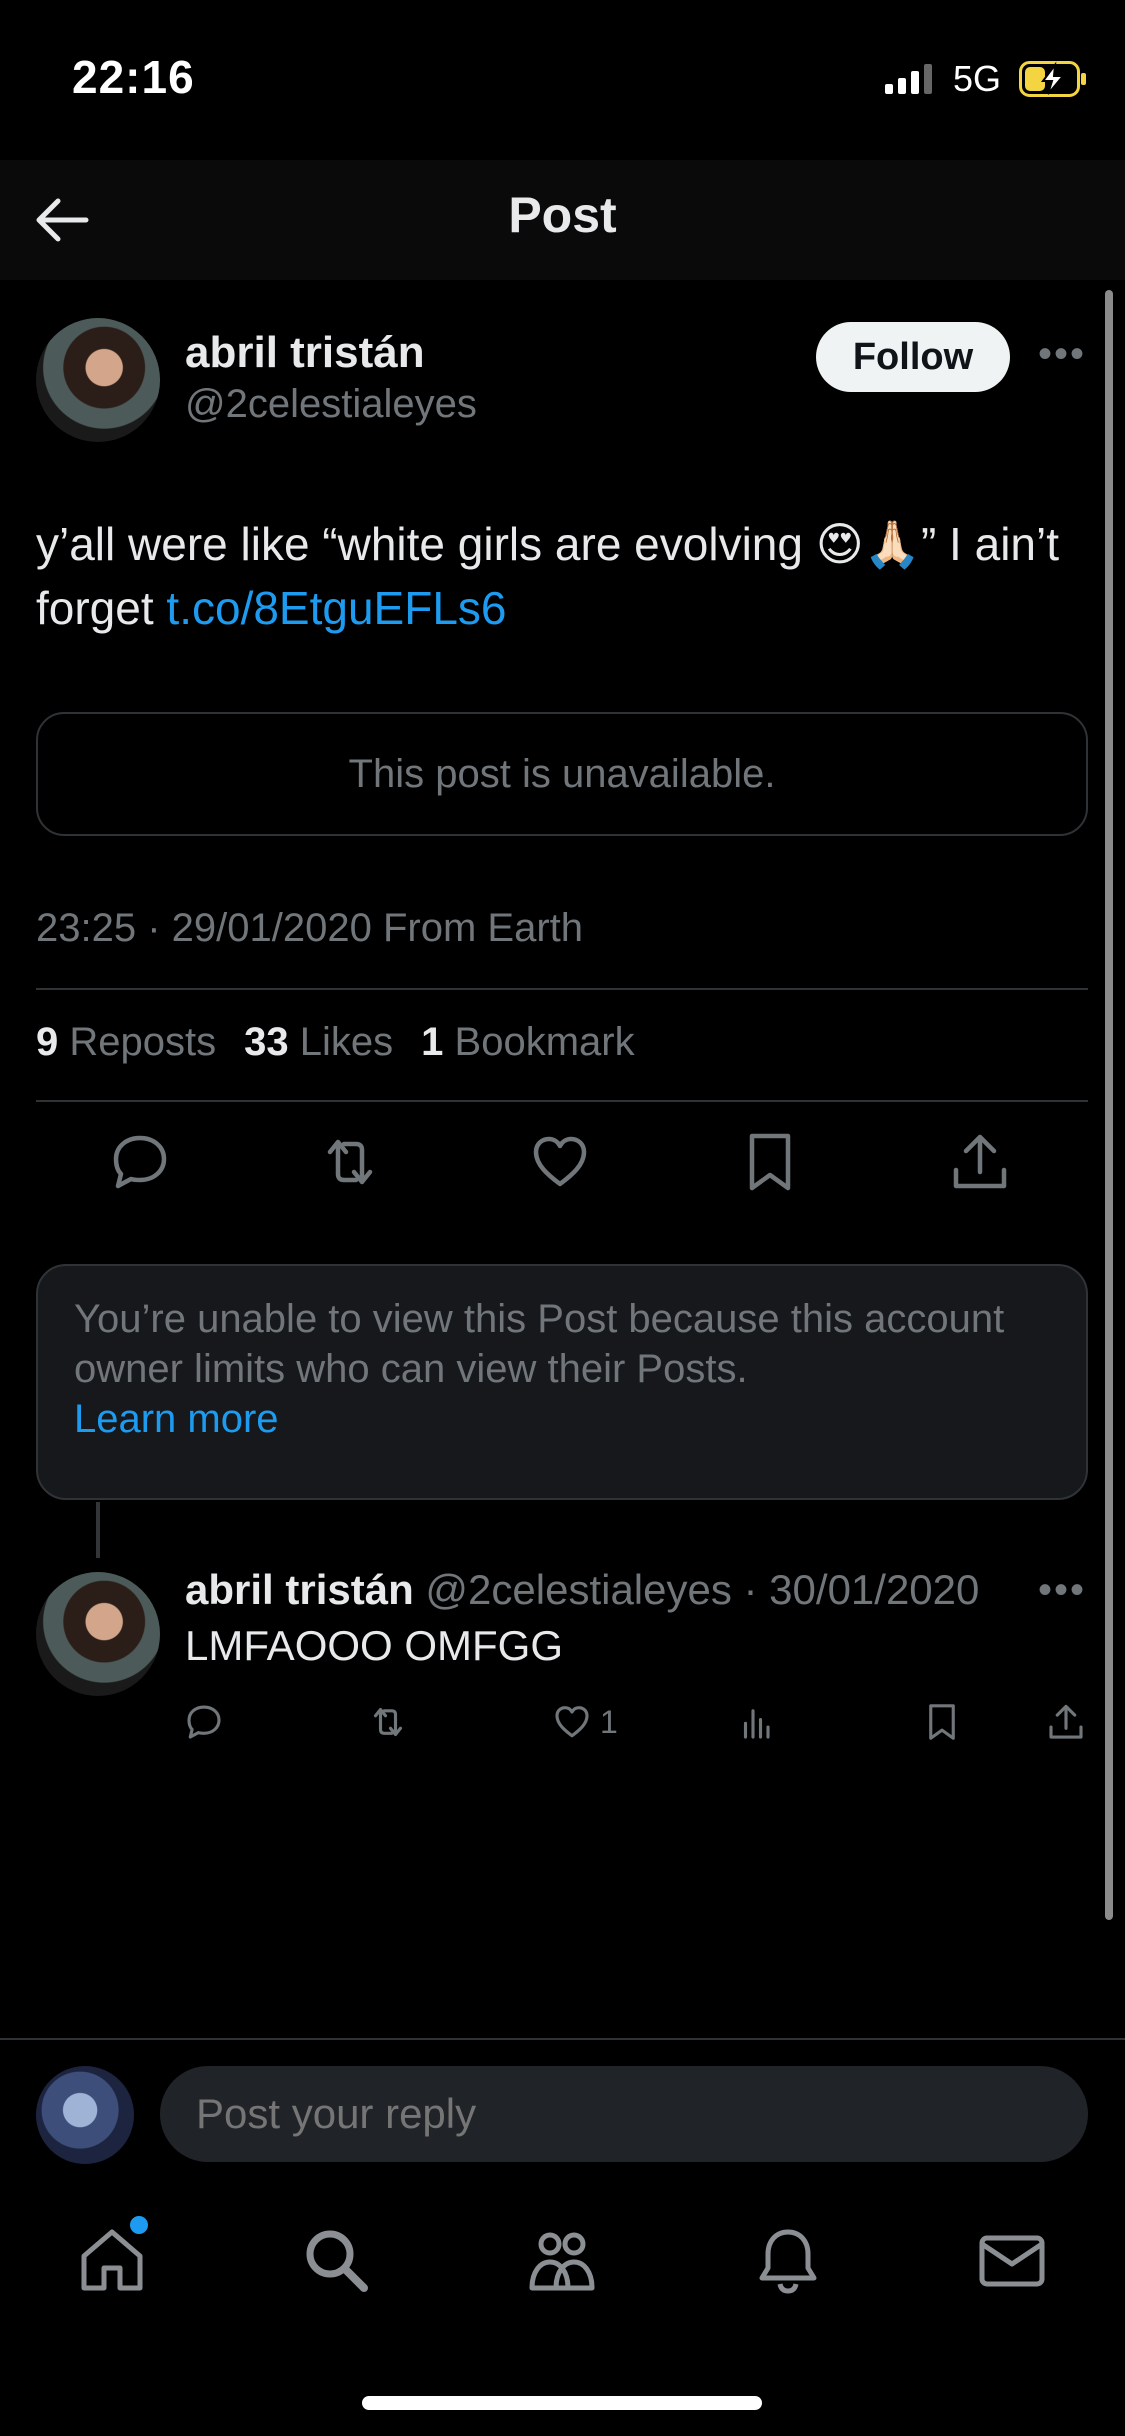 This screenshot has width=1125, height=2436. Describe the element at coordinates (98, 1530) in the screenshot. I see `thread-connector-line` at that location.